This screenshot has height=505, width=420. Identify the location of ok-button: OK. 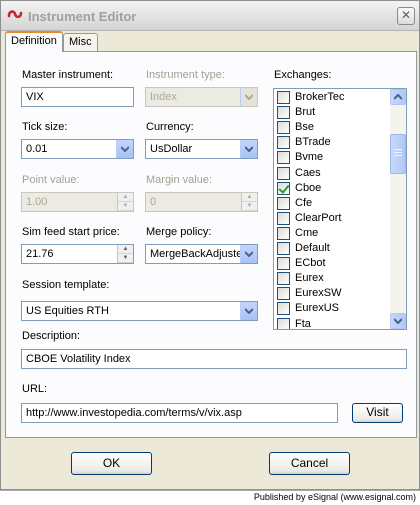
(111, 463).